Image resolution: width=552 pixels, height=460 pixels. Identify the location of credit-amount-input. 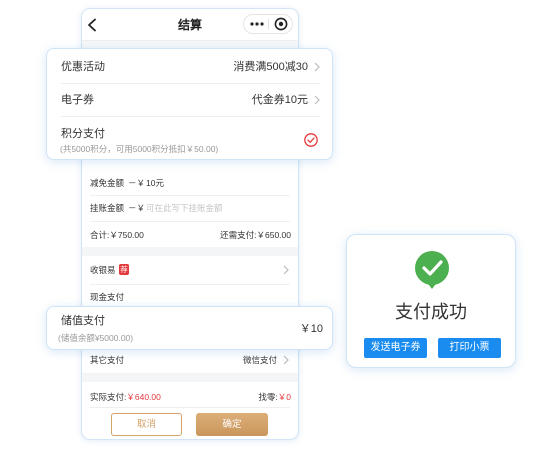
(216, 208).